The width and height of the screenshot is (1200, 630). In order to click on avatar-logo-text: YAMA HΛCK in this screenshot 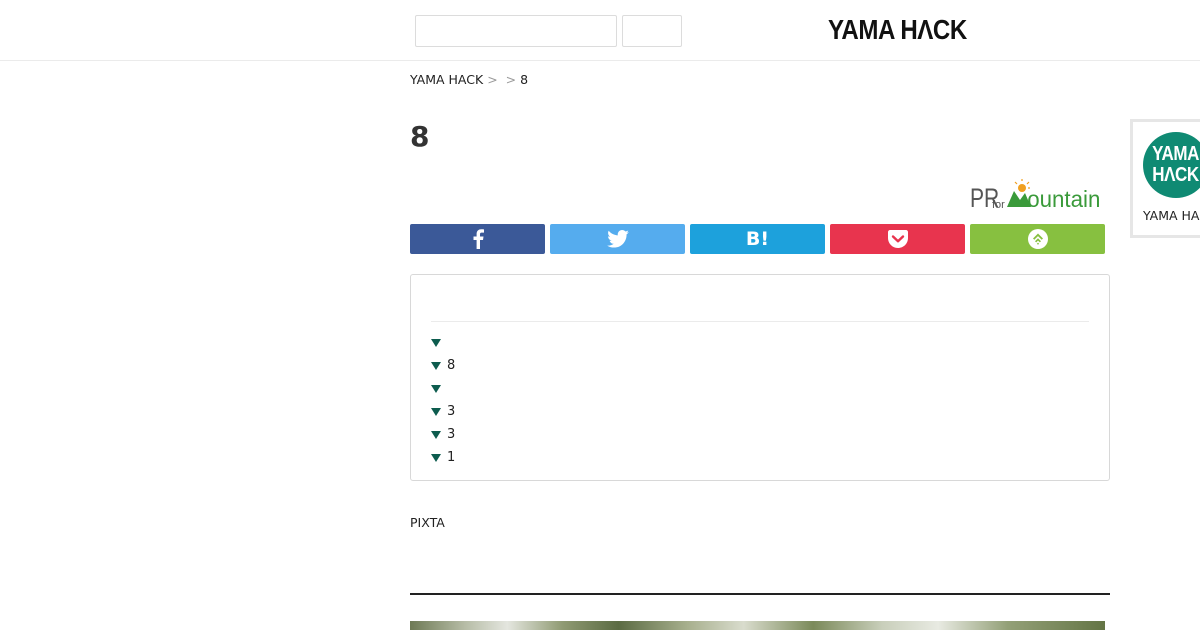, I will do `click(1176, 164)`.